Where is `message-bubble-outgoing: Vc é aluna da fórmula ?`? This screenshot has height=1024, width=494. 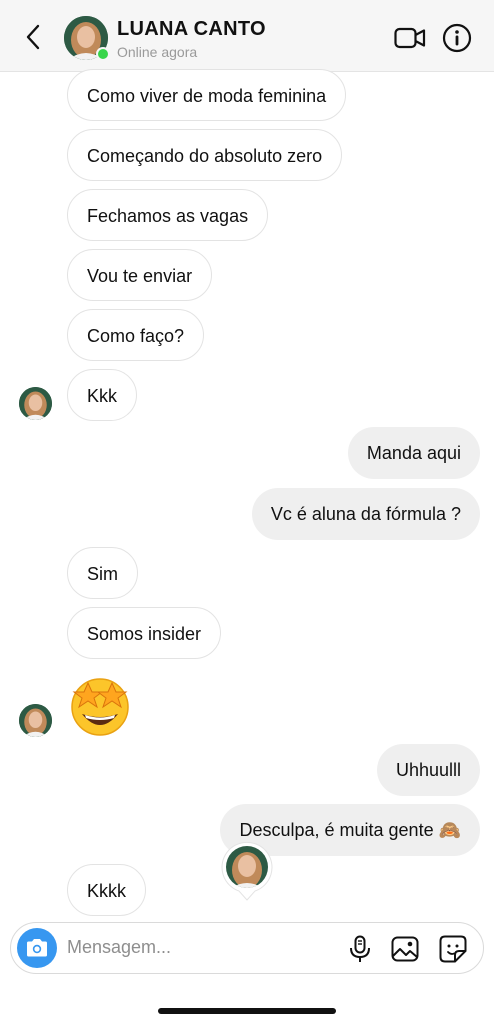 message-bubble-outgoing: Vc é aluna da fórmula ? is located at coordinates (365, 514).